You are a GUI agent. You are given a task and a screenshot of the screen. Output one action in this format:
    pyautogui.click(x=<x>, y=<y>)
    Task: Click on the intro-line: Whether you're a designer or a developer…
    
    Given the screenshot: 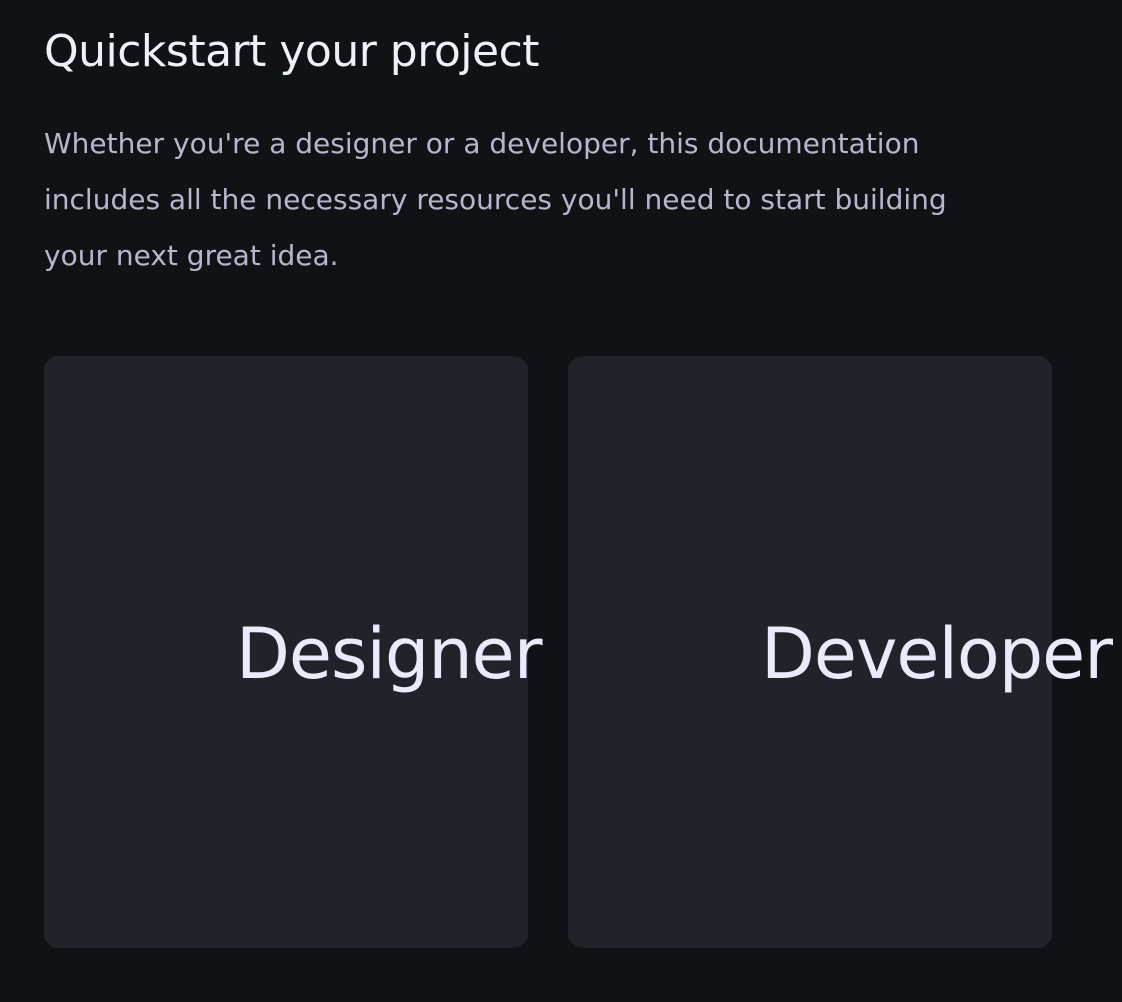 What is the action you would take?
    pyautogui.click(x=482, y=143)
    